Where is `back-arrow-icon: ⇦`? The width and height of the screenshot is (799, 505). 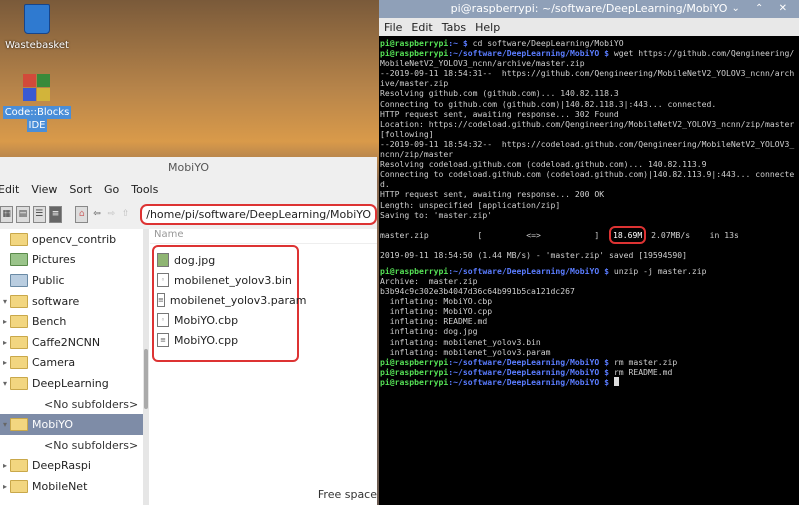 back-arrow-icon: ⇦ is located at coordinates (96, 214).